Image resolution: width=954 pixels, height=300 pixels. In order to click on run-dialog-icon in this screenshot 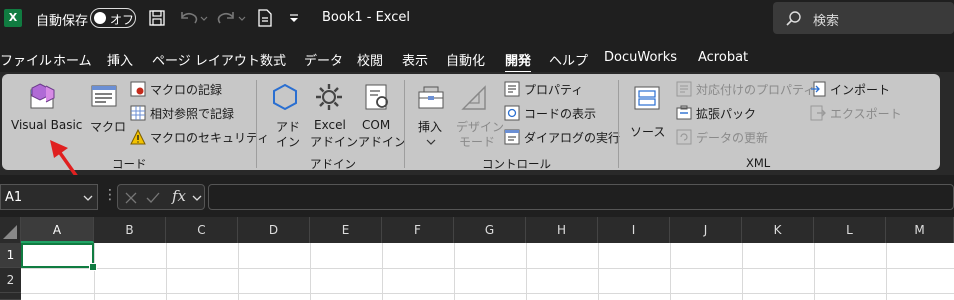, I will do `click(512, 137)`.